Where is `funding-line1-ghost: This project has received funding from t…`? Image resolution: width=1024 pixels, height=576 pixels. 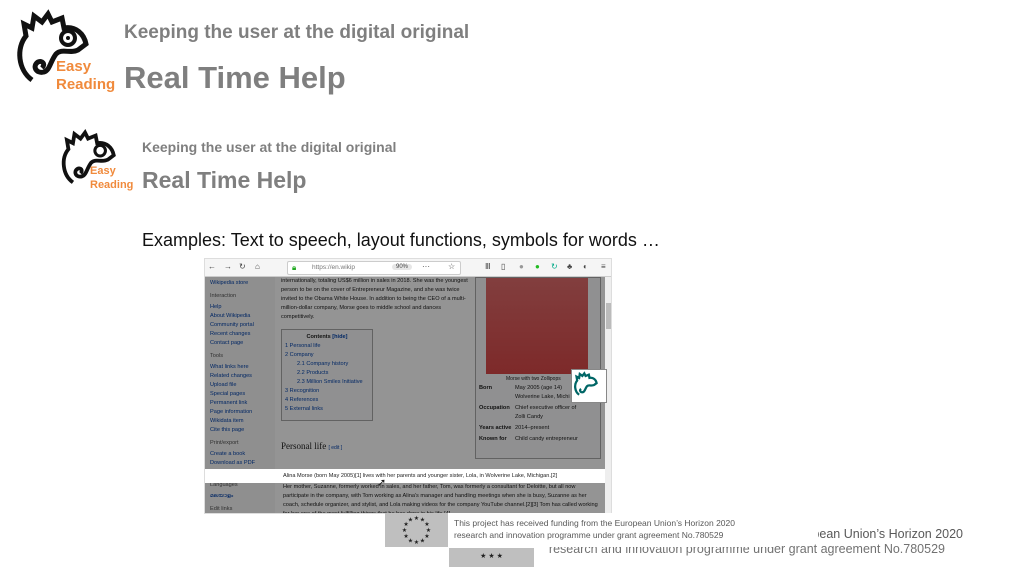
funding-line1-ghost: This project has received funding from t… is located at coordinates (890, 534).